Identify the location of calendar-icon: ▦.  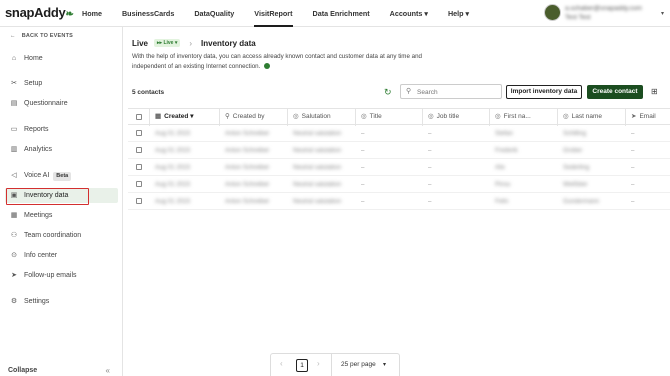
(158, 116).